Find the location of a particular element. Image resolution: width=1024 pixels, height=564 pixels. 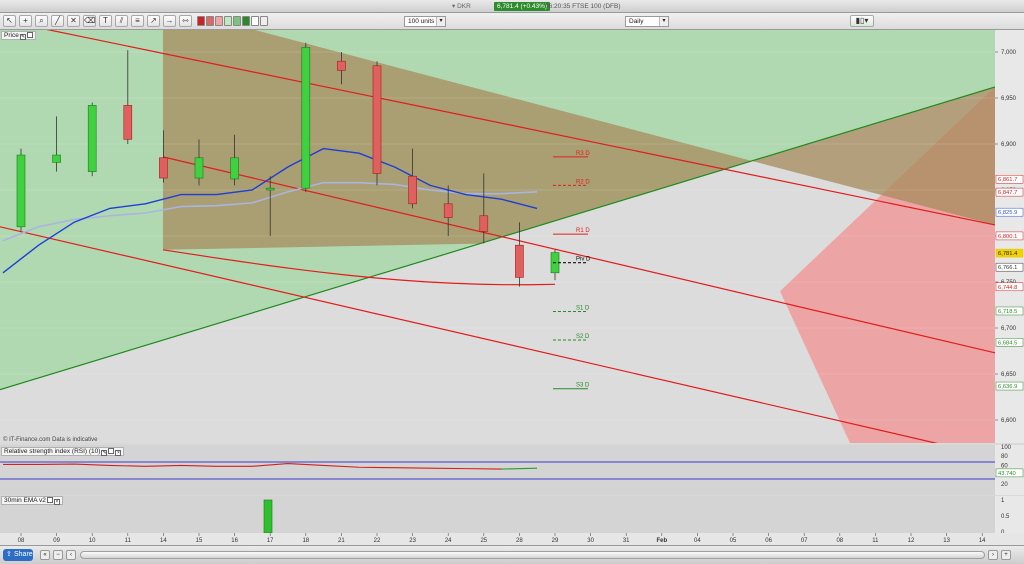

price-tag-label: 6,781.4 is located at coordinates (1008, 254).